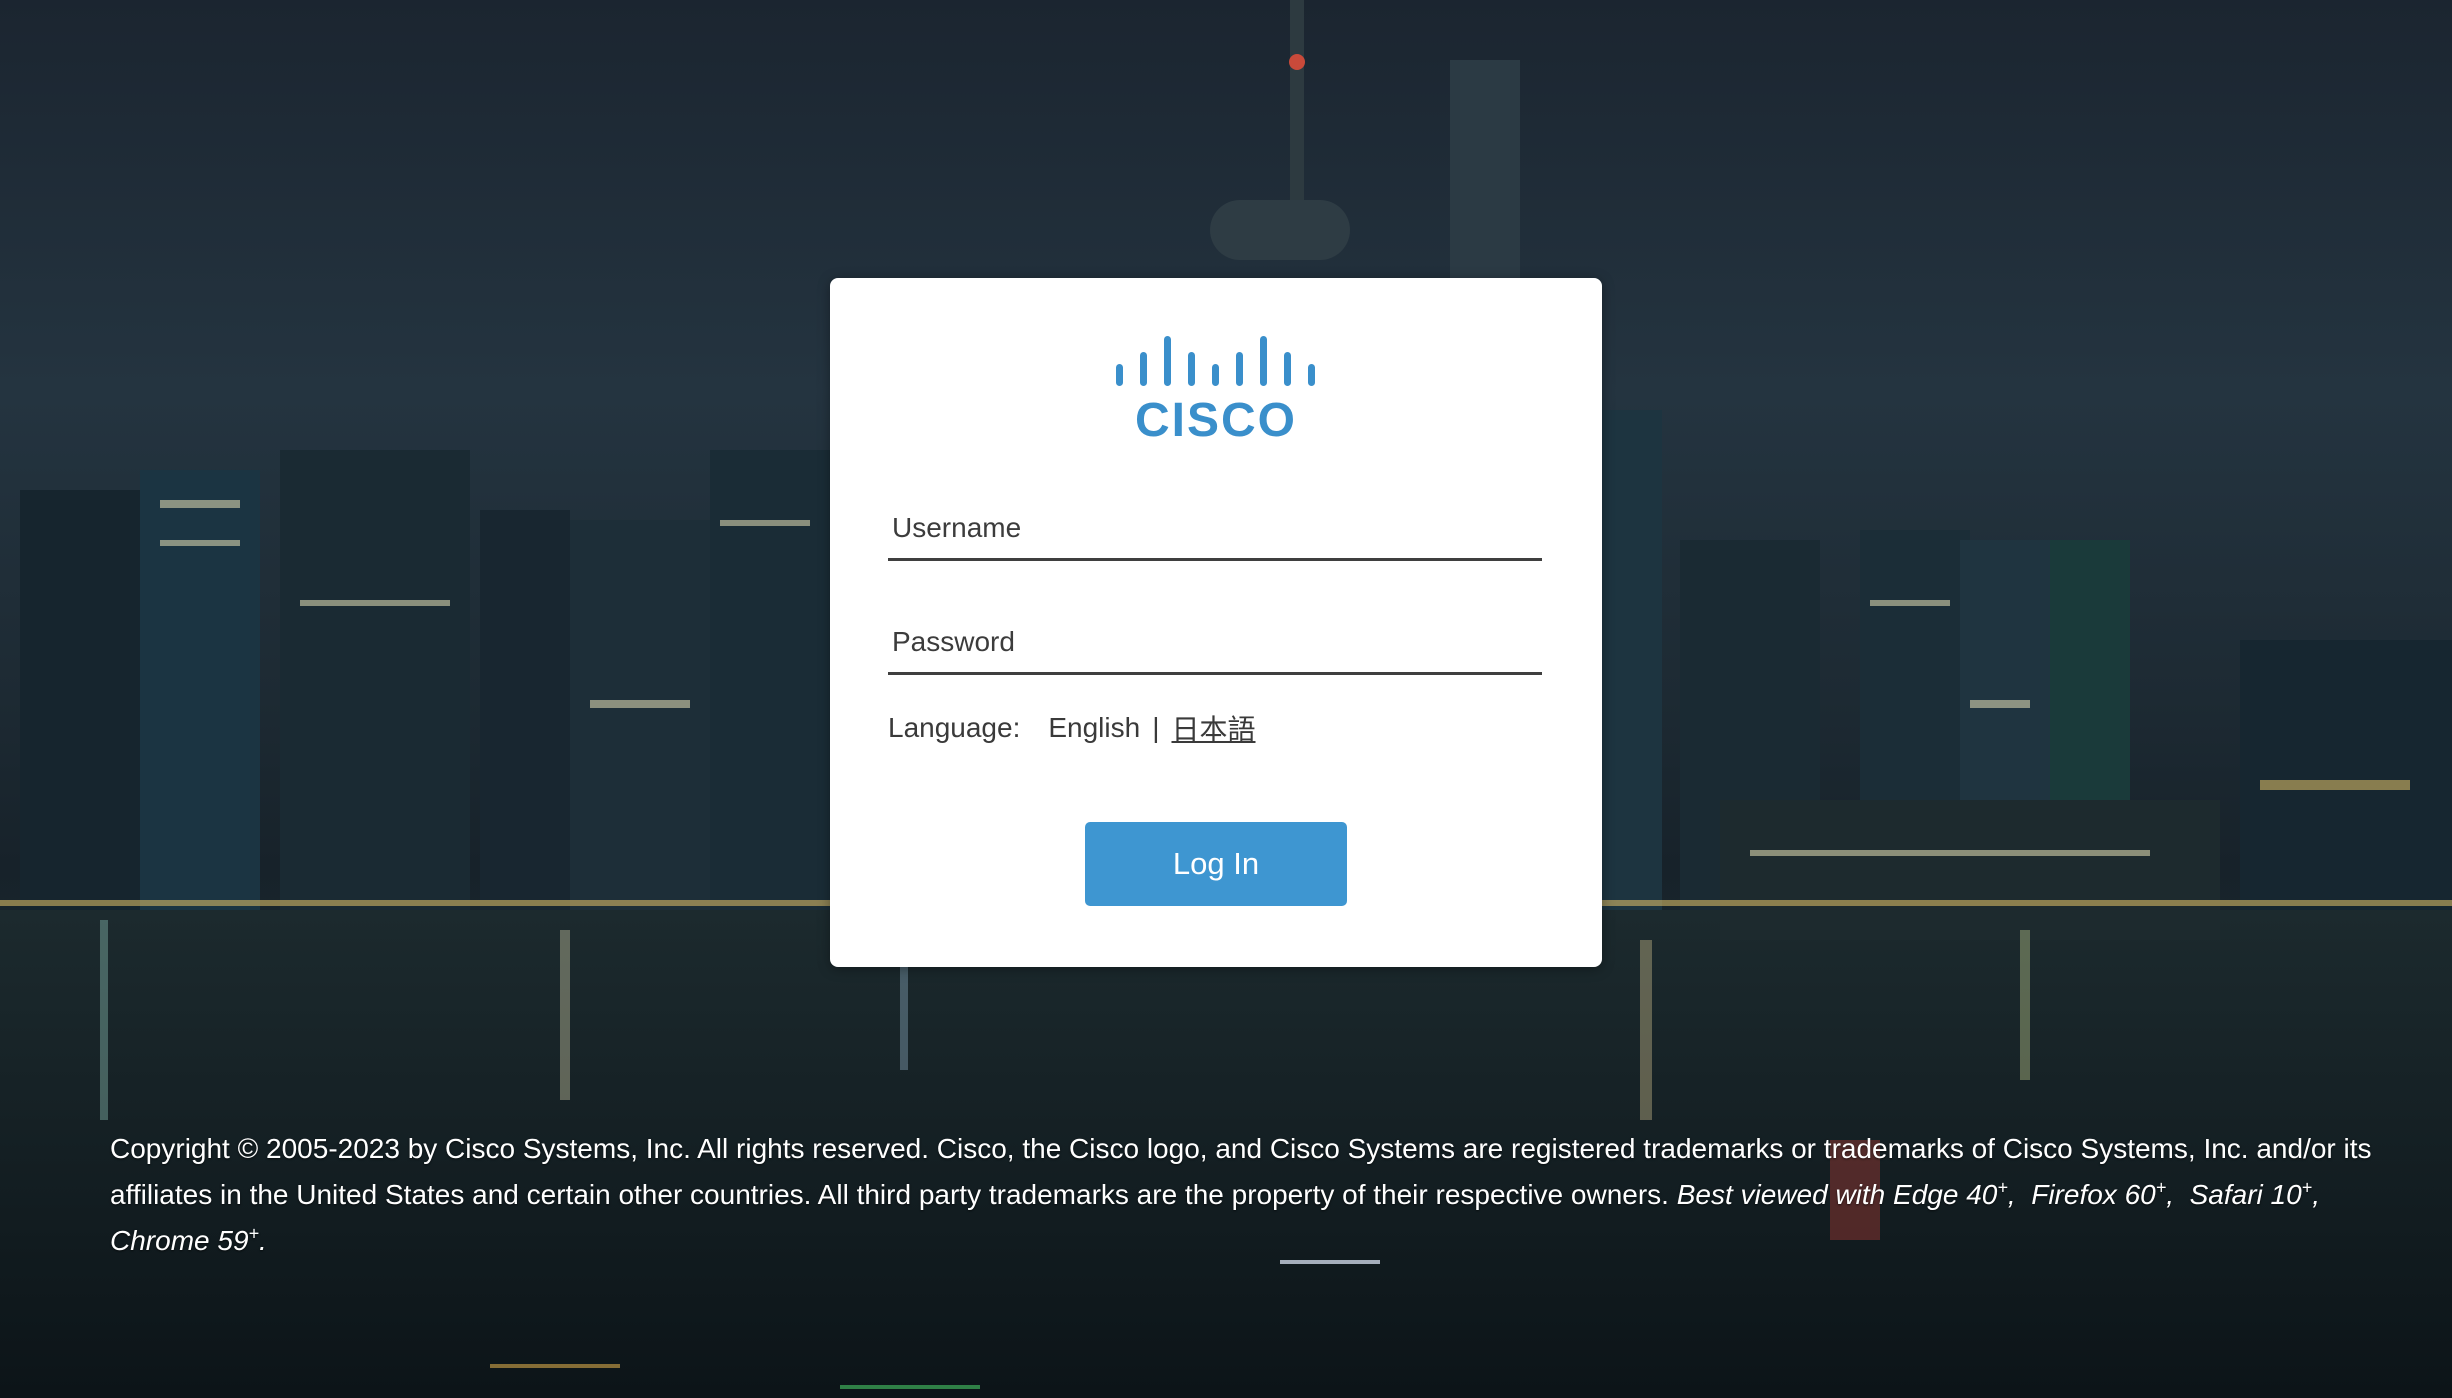 The image size is (2452, 1398). What do you see at coordinates (179, 1240) in the screenshot?
I see `browser-chrome: Chrome 59` at bounding box center [179, 1240].